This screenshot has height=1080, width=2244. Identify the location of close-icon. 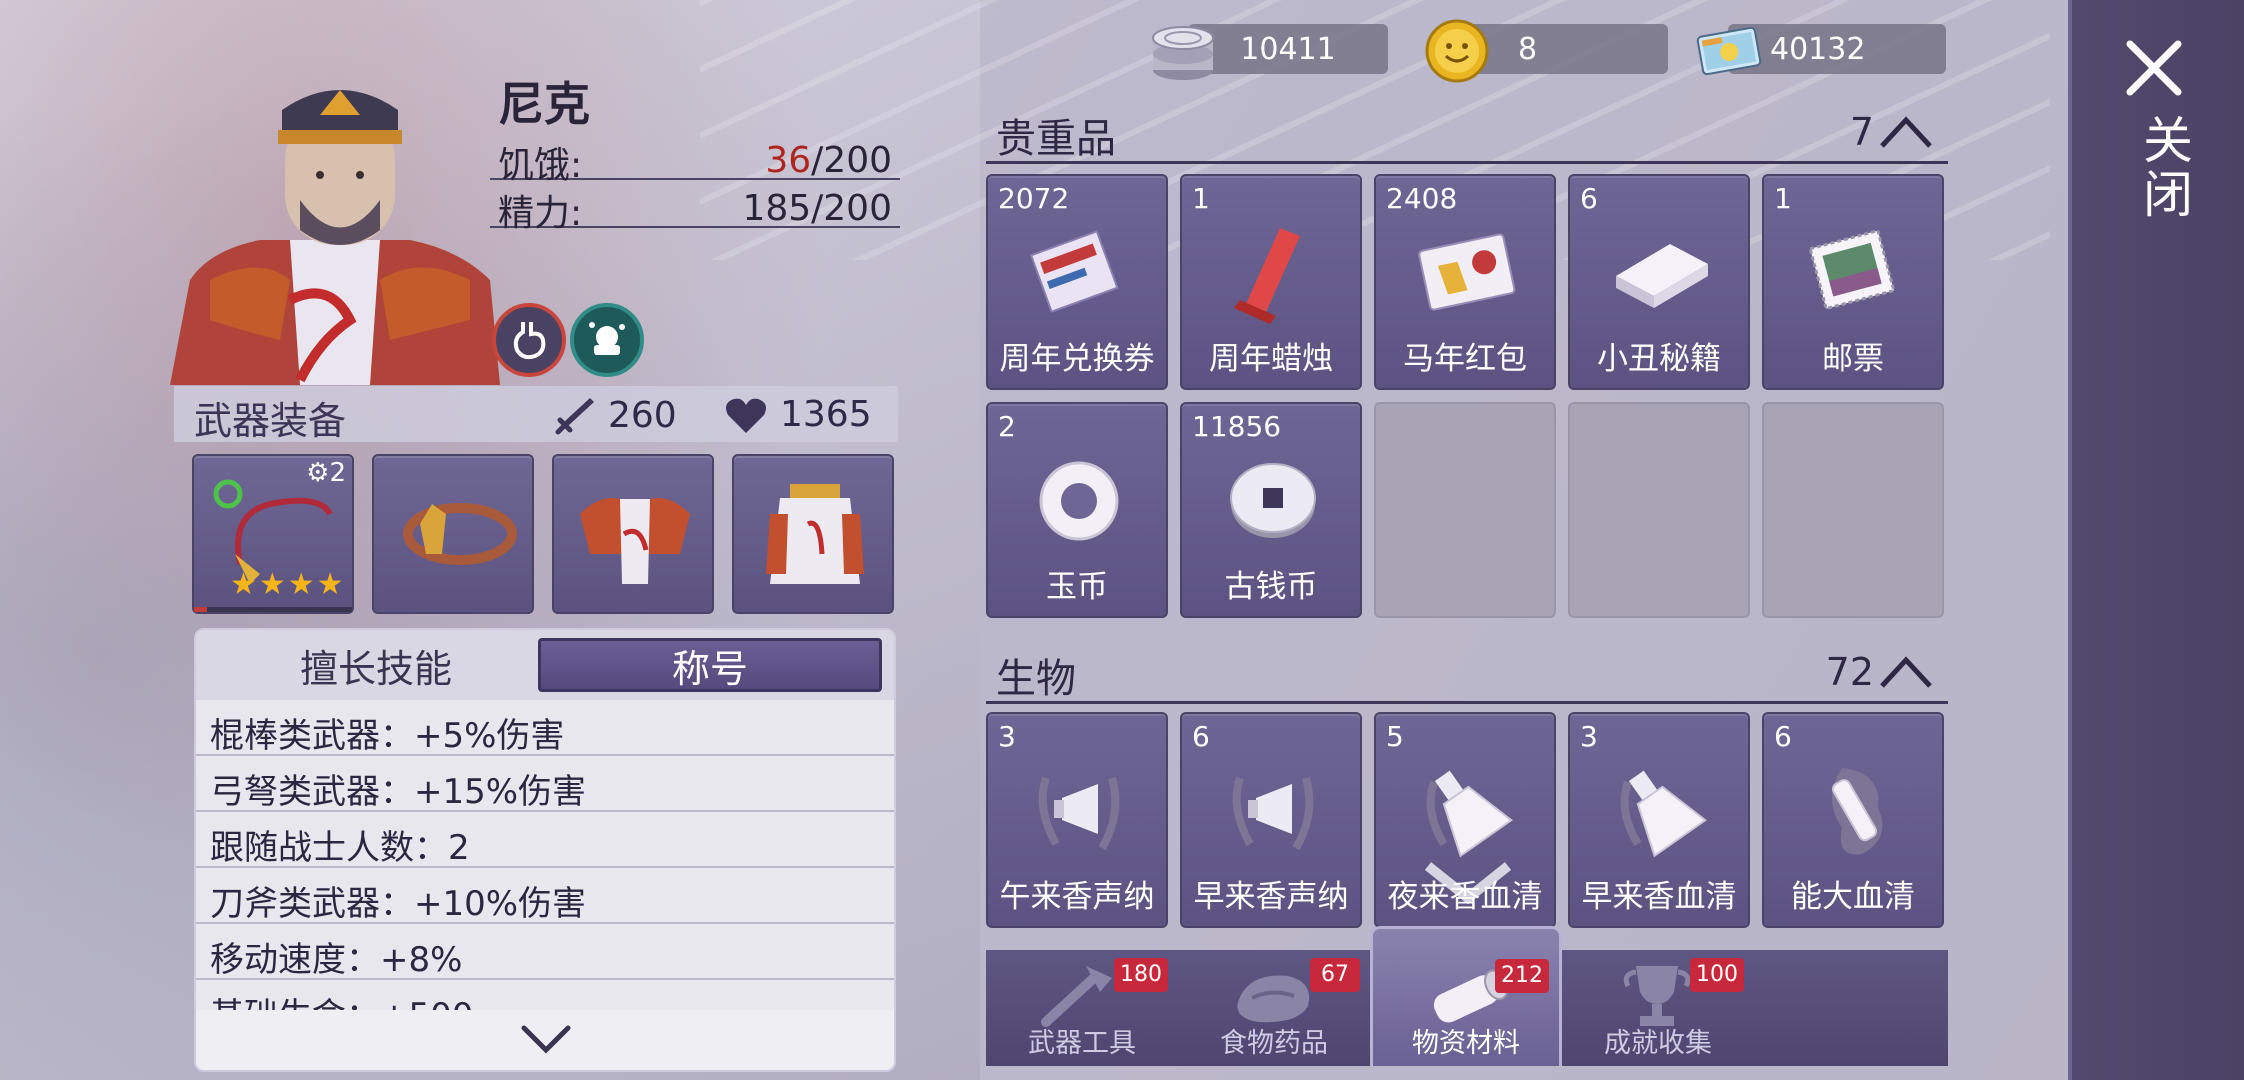
(2154, 68).